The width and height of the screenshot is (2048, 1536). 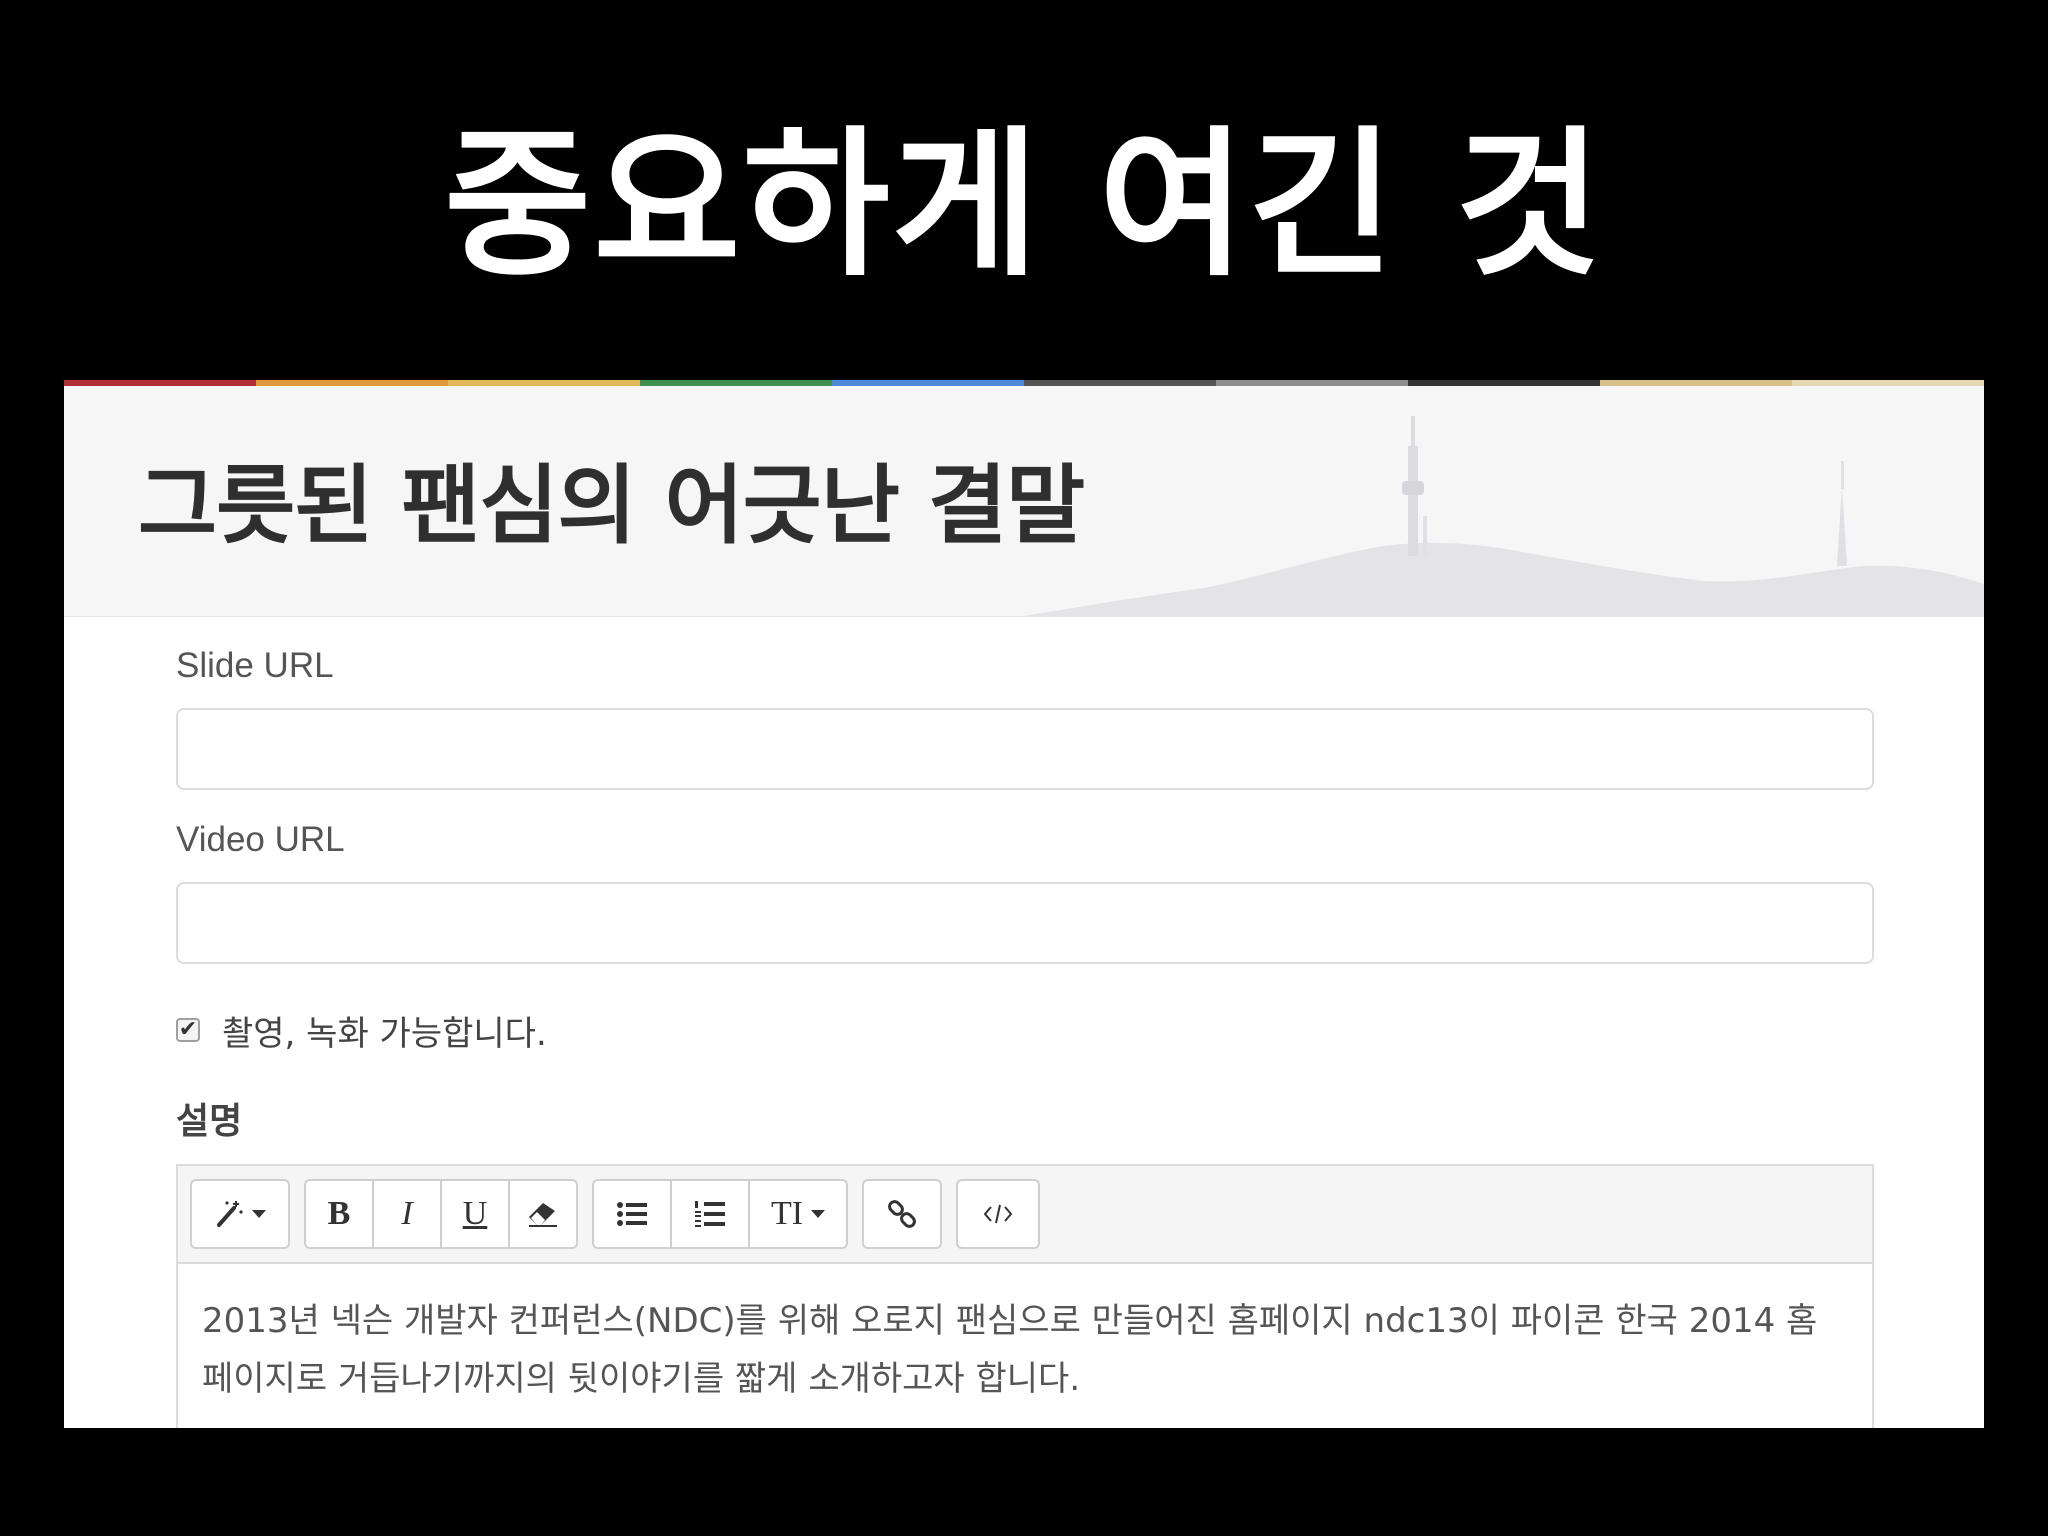 I want to click on ordered-list-icon, so click(x=710, y=1214).